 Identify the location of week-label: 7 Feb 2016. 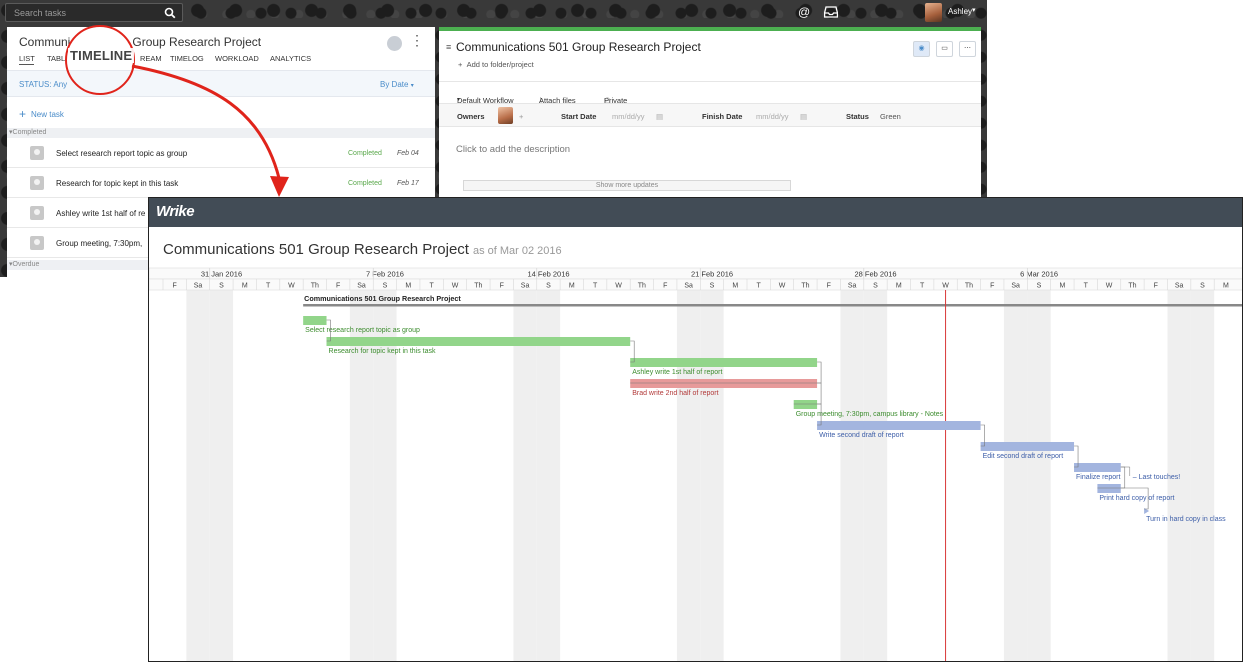
(385, 274).